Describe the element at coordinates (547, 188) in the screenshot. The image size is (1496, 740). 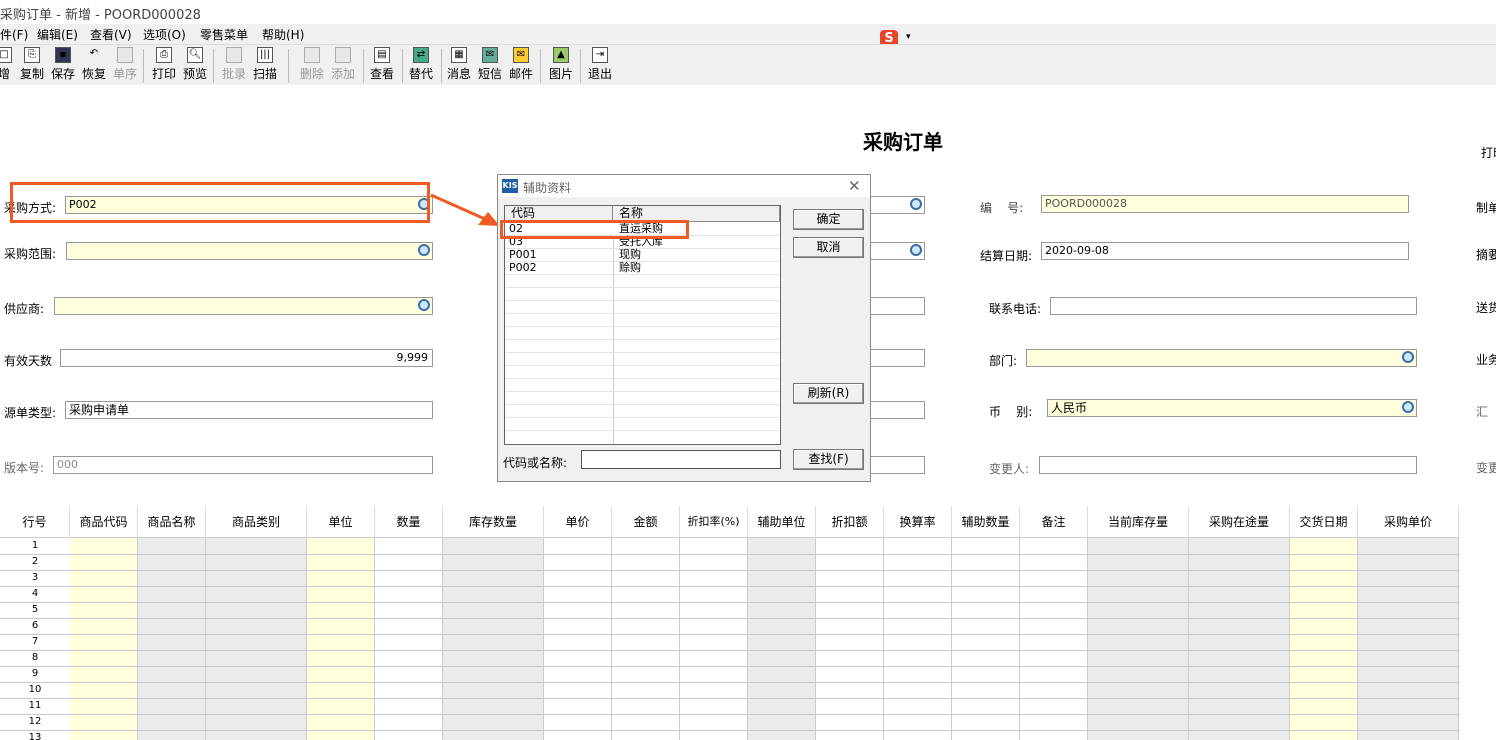
I see `dialog-title: 辅助资料` at that location.